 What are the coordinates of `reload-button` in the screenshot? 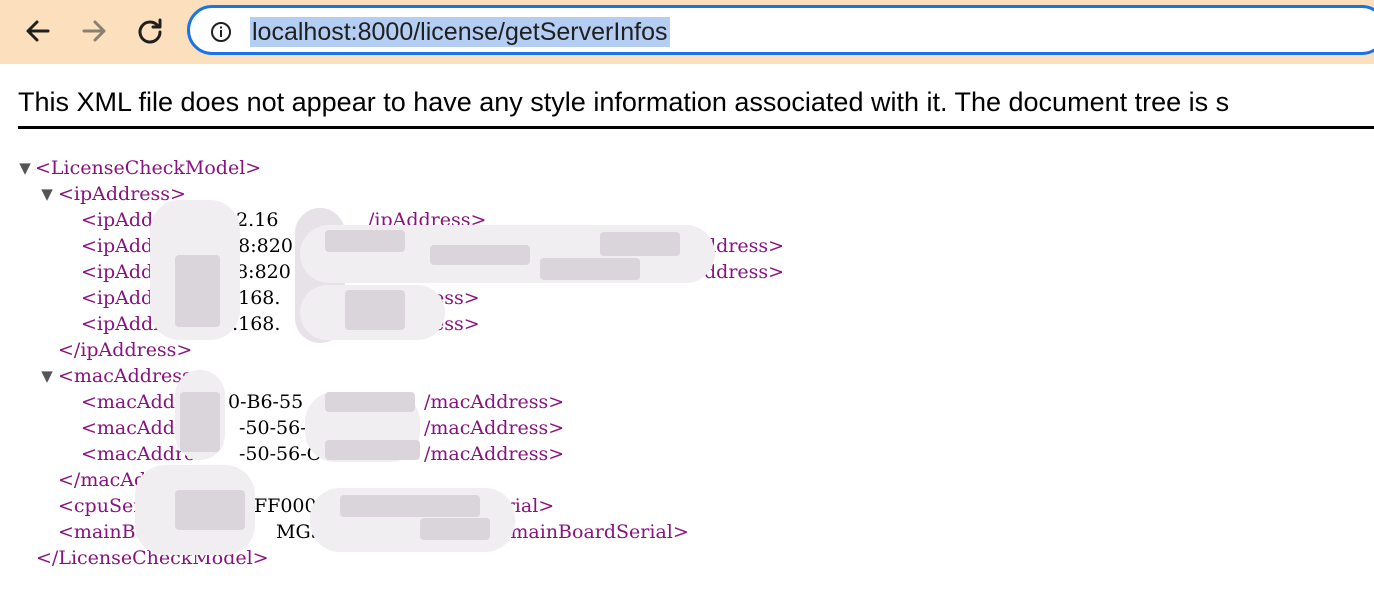 It's located at (150, 31).